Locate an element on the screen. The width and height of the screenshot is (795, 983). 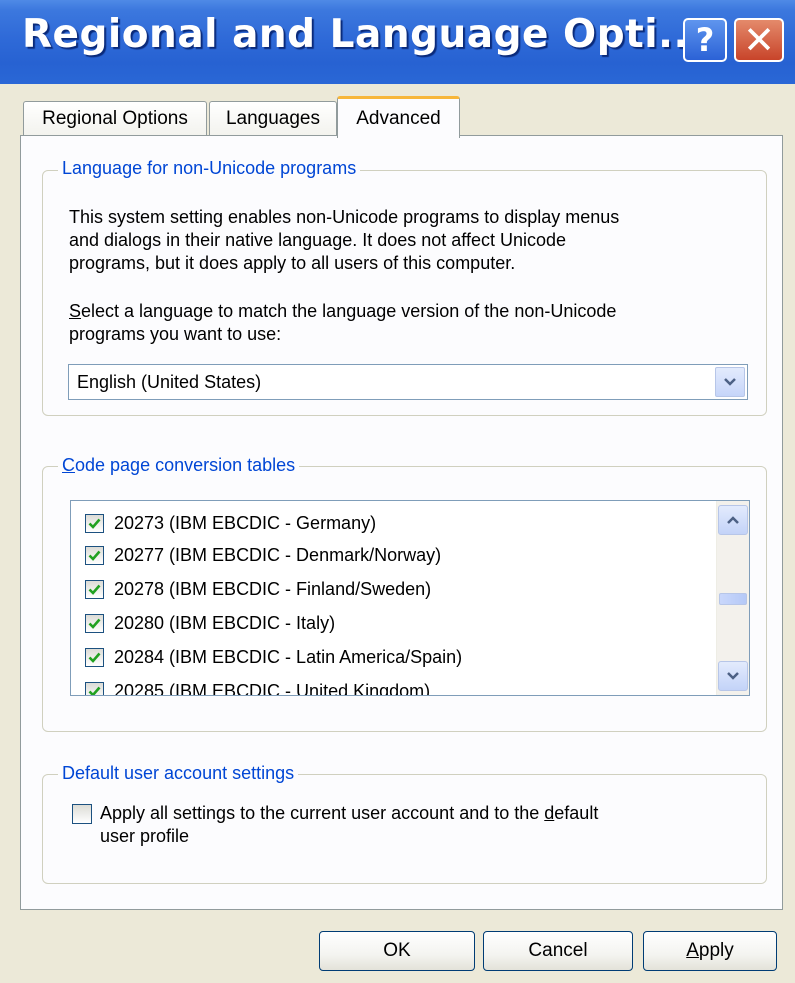
scroll-thumb is located at coordinates (733, 599).